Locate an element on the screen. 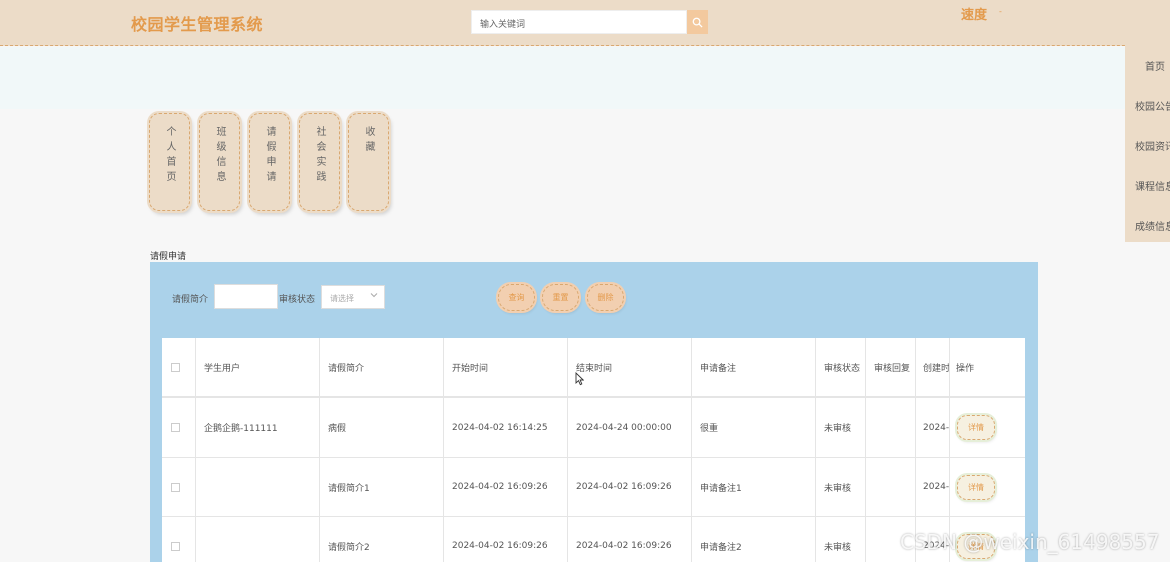 Image resolution: width=1170 pixels, height=562 pixels. search-button is located at coordinates (697, 22).